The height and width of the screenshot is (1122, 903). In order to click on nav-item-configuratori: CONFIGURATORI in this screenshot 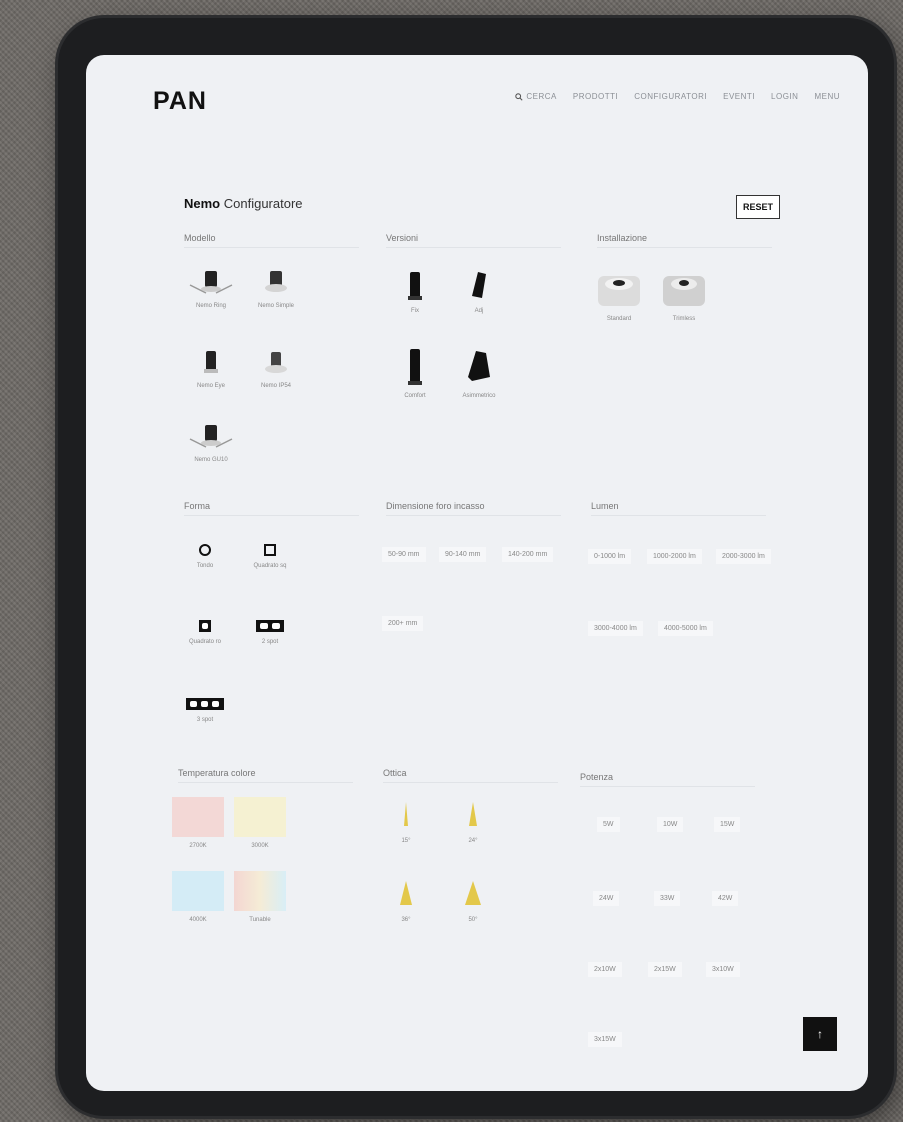, I will do `click(670, 96)`.